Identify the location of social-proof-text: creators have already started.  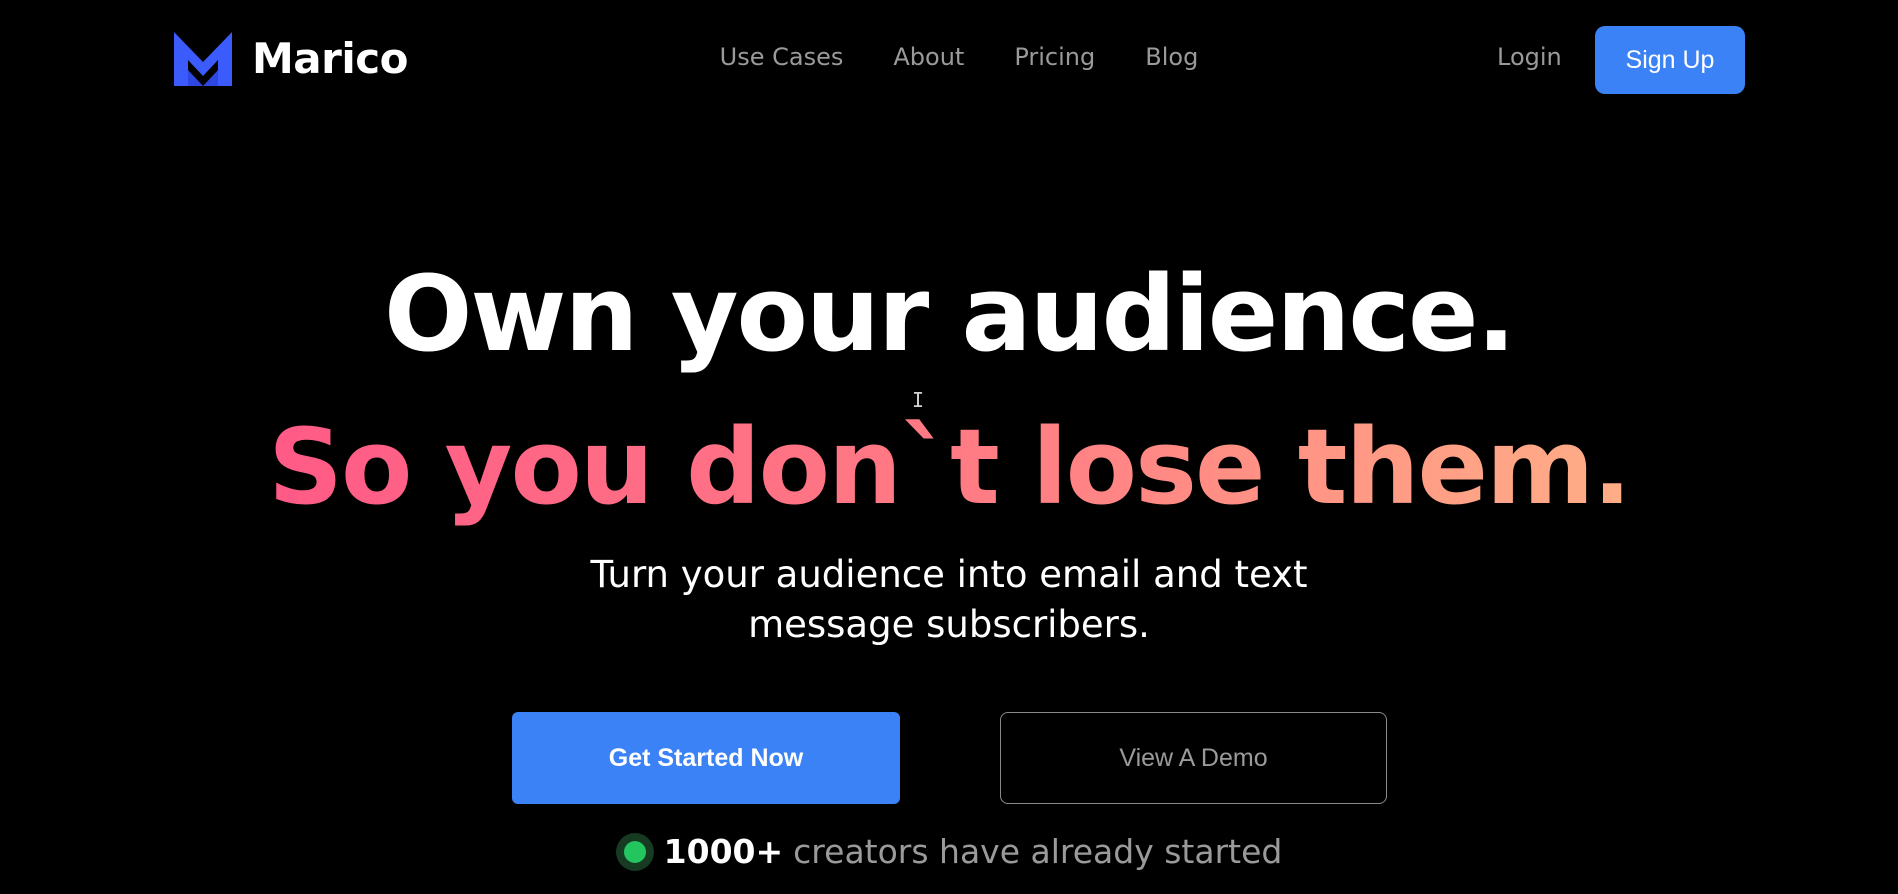
(1038, 851).